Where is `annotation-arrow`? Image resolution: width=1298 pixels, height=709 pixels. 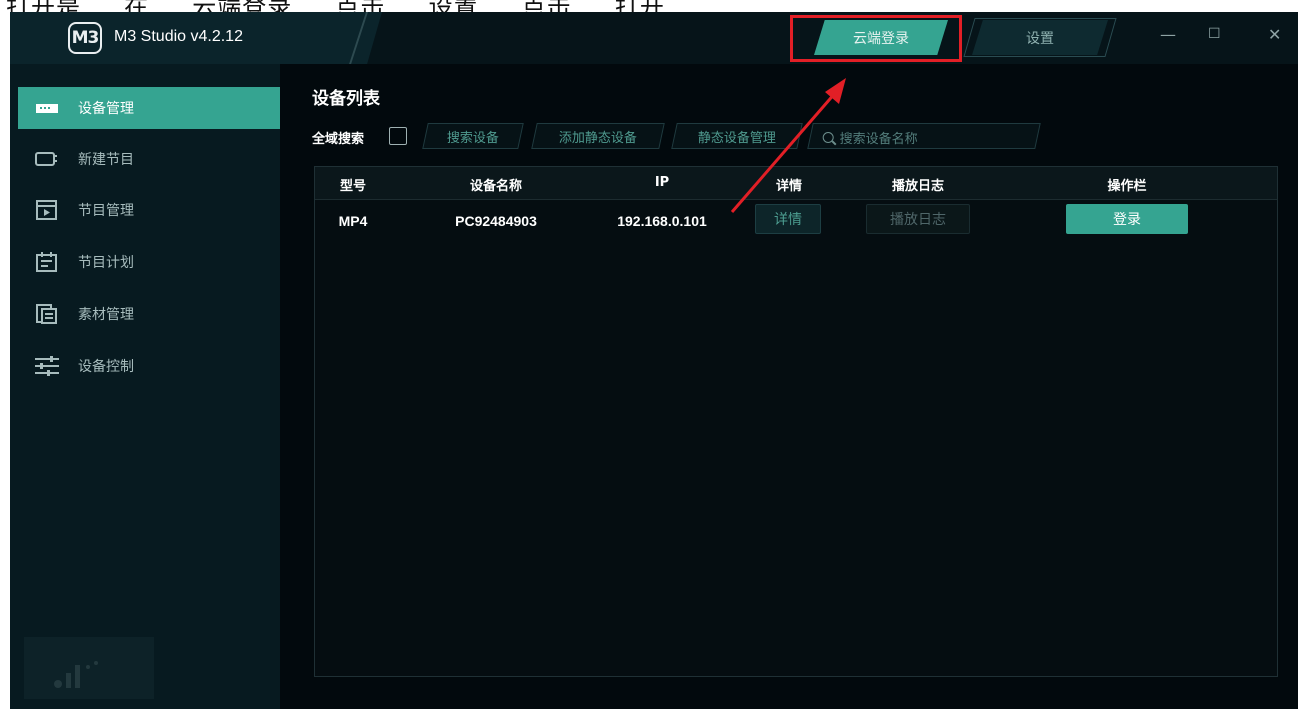
annotation-arrow is located at coordinates (788, 145).